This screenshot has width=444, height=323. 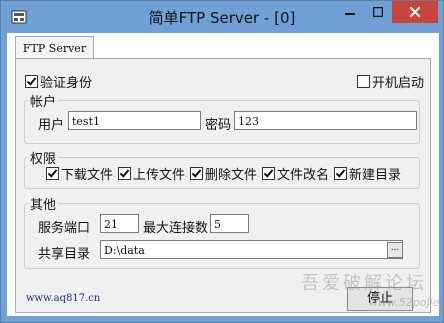 I want to click on maxconn-field: 5, so click(x=229, y=223).